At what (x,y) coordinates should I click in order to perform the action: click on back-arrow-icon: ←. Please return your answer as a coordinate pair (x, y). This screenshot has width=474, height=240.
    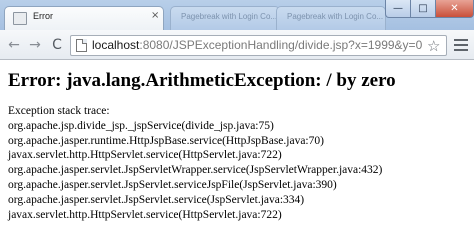
    Looking at the image, I should click on (14, 45).